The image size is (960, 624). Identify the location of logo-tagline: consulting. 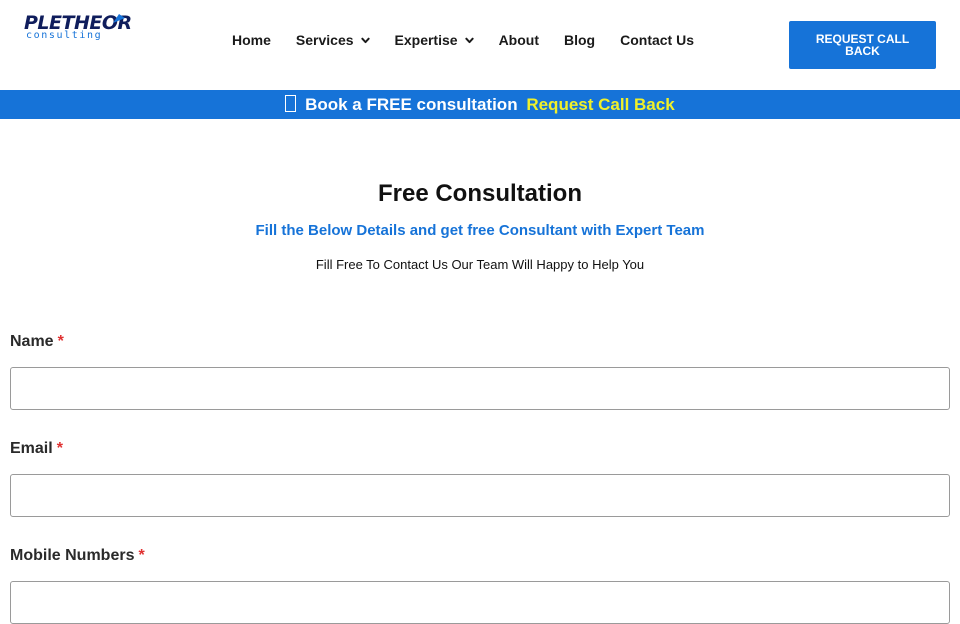
(64, 35).